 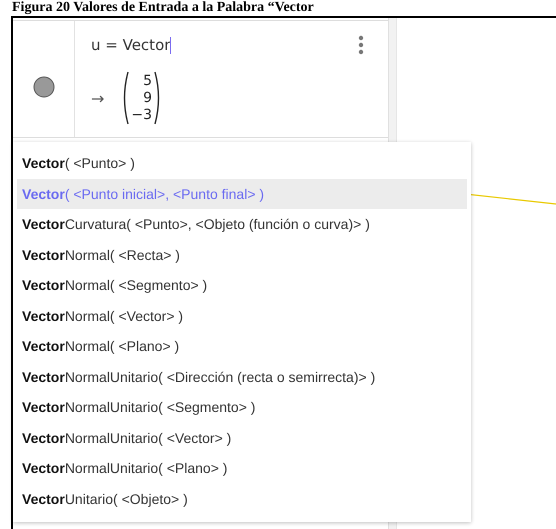 I want to click on suggestion-item: VectorNormalUnitario( <Vector> ), so click(x=242, y=437).